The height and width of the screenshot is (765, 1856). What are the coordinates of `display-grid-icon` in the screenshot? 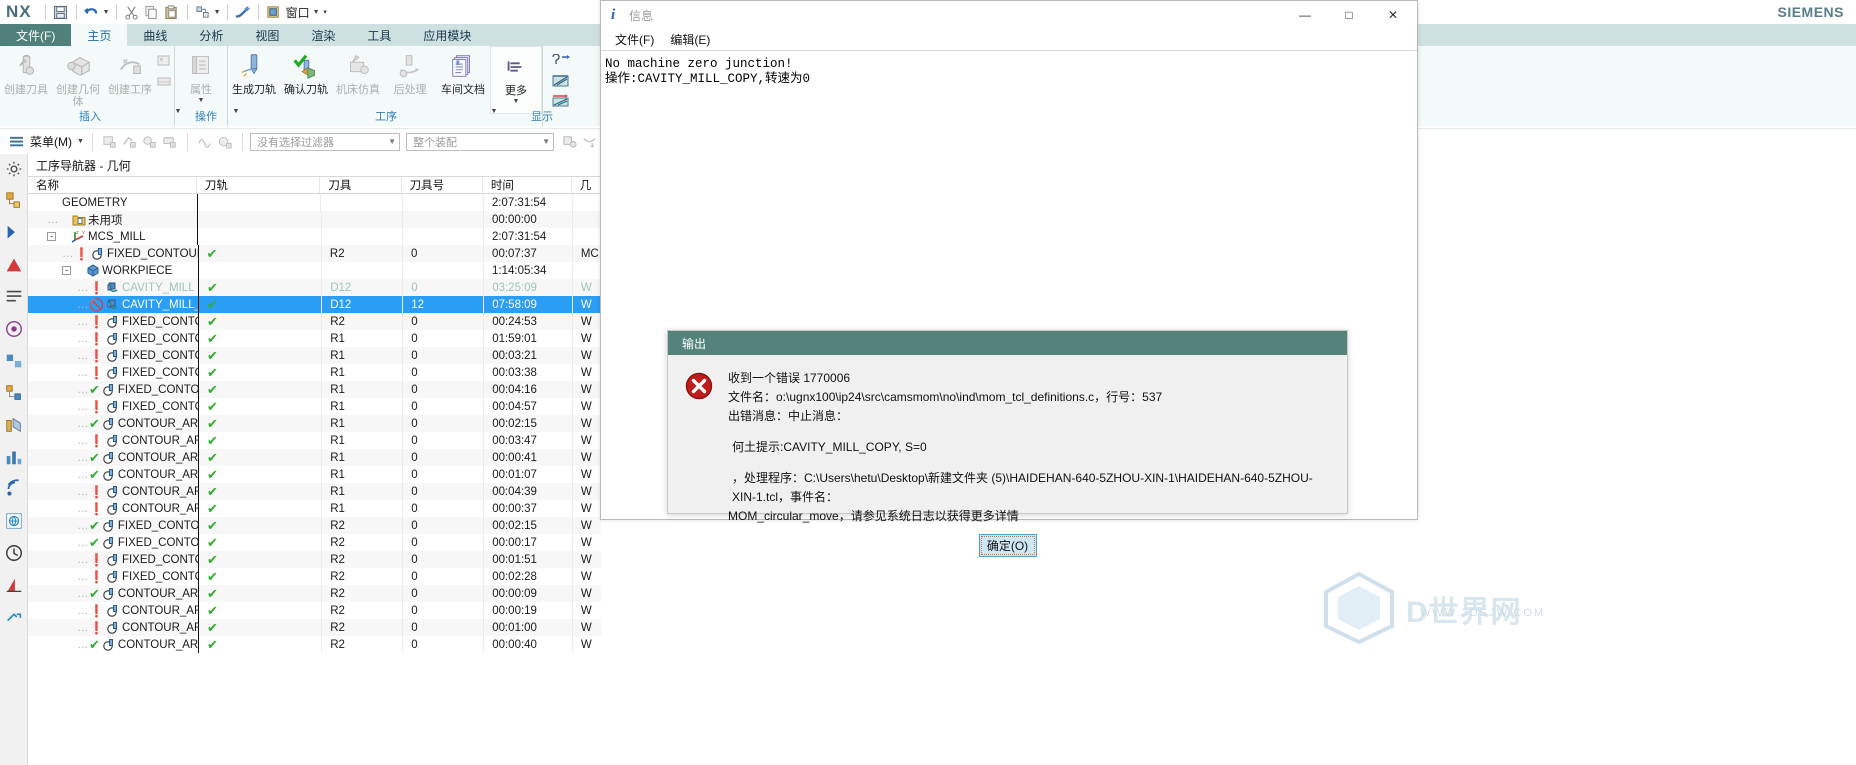 It's located at (560, 61).